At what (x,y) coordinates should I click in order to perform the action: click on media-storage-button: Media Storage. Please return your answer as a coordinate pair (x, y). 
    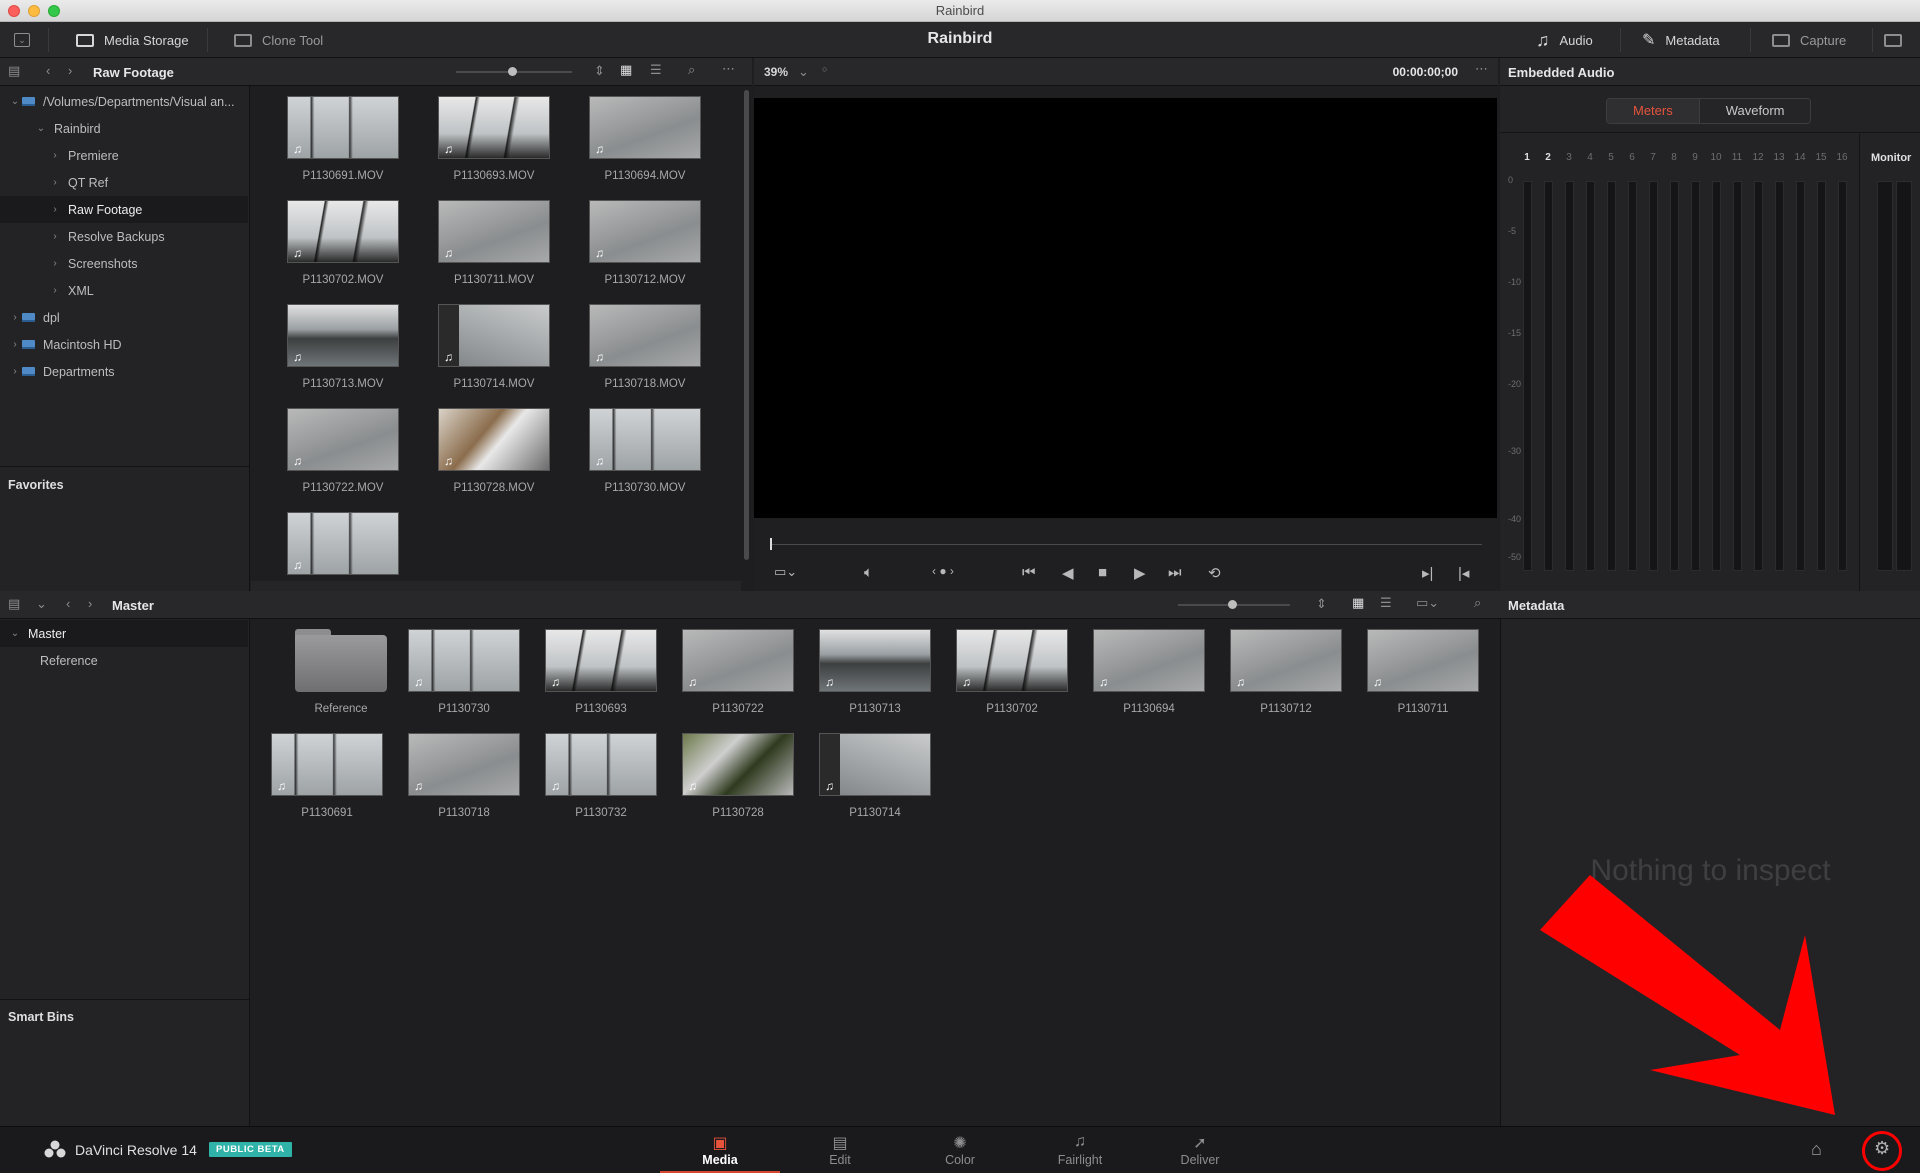
    Looking at the image, I should click on (132, 40).